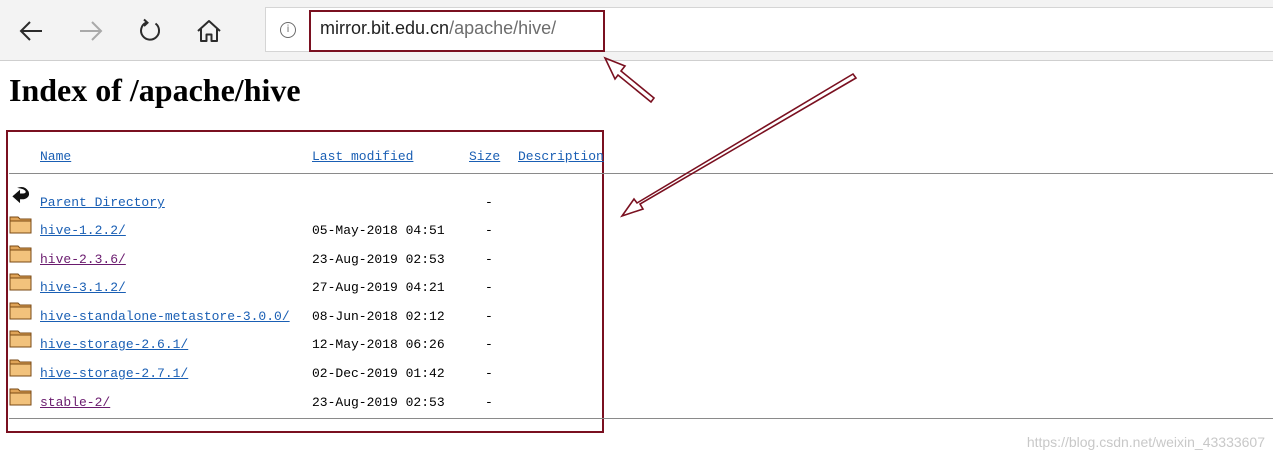 Image resolution: width=1273 pixels, height=458 pixels. I want to click on directory-link: hive-1.2.2/, so click(83, 230).